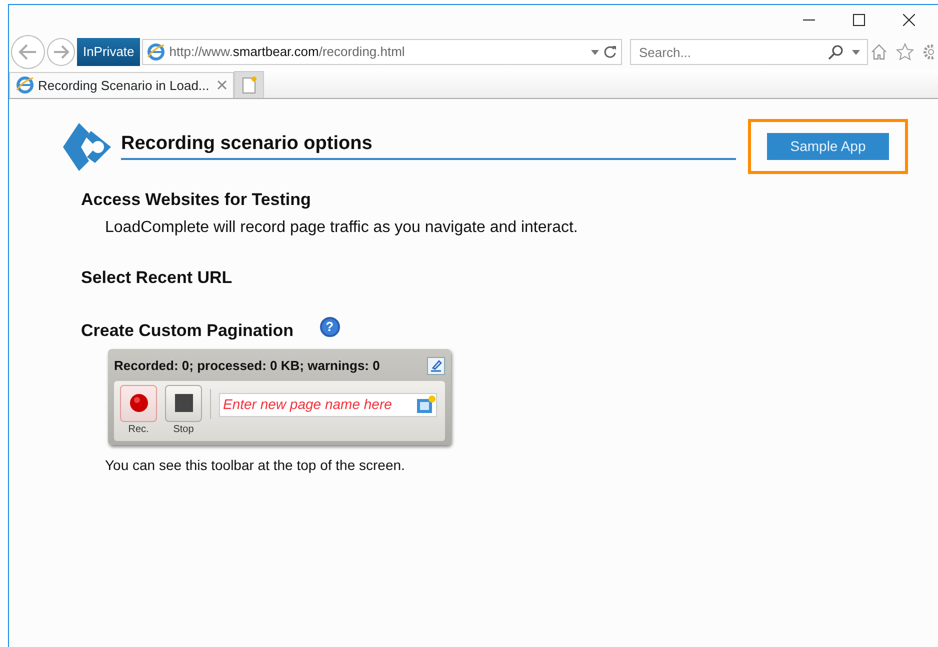 This screenshot has width=938, height=647. I want to click on back-arrow-icon, so click(28, 52).